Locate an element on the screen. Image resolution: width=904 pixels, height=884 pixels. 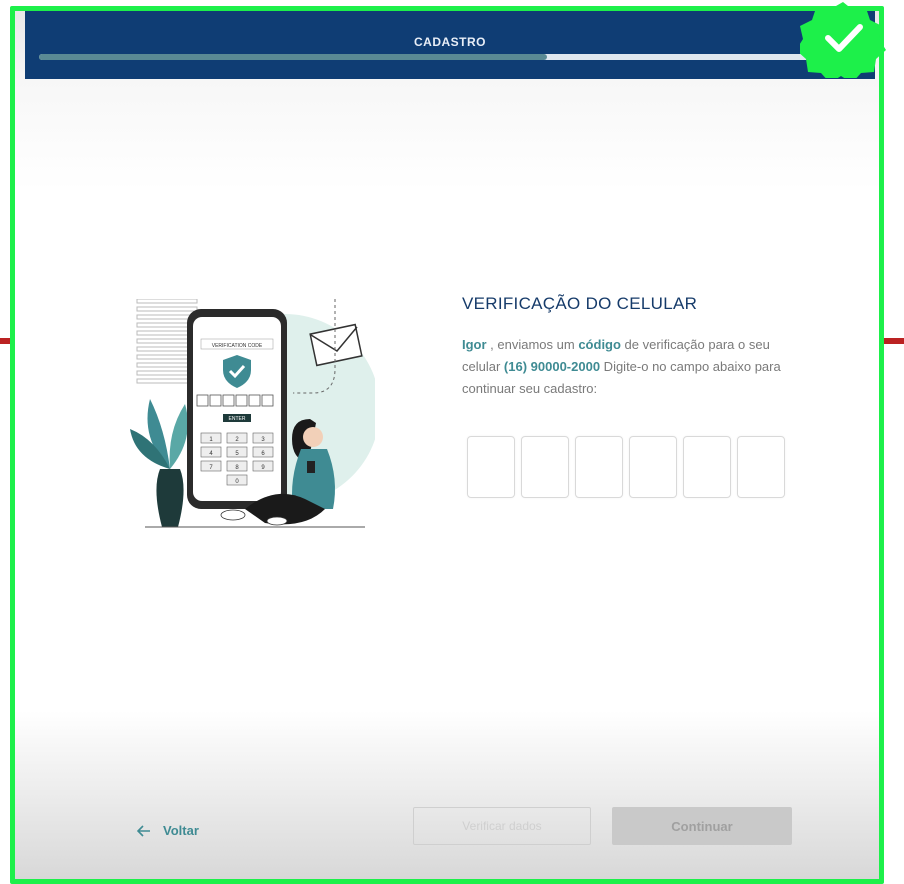
continue-button: Continuar is located at coordinates (702, 826).